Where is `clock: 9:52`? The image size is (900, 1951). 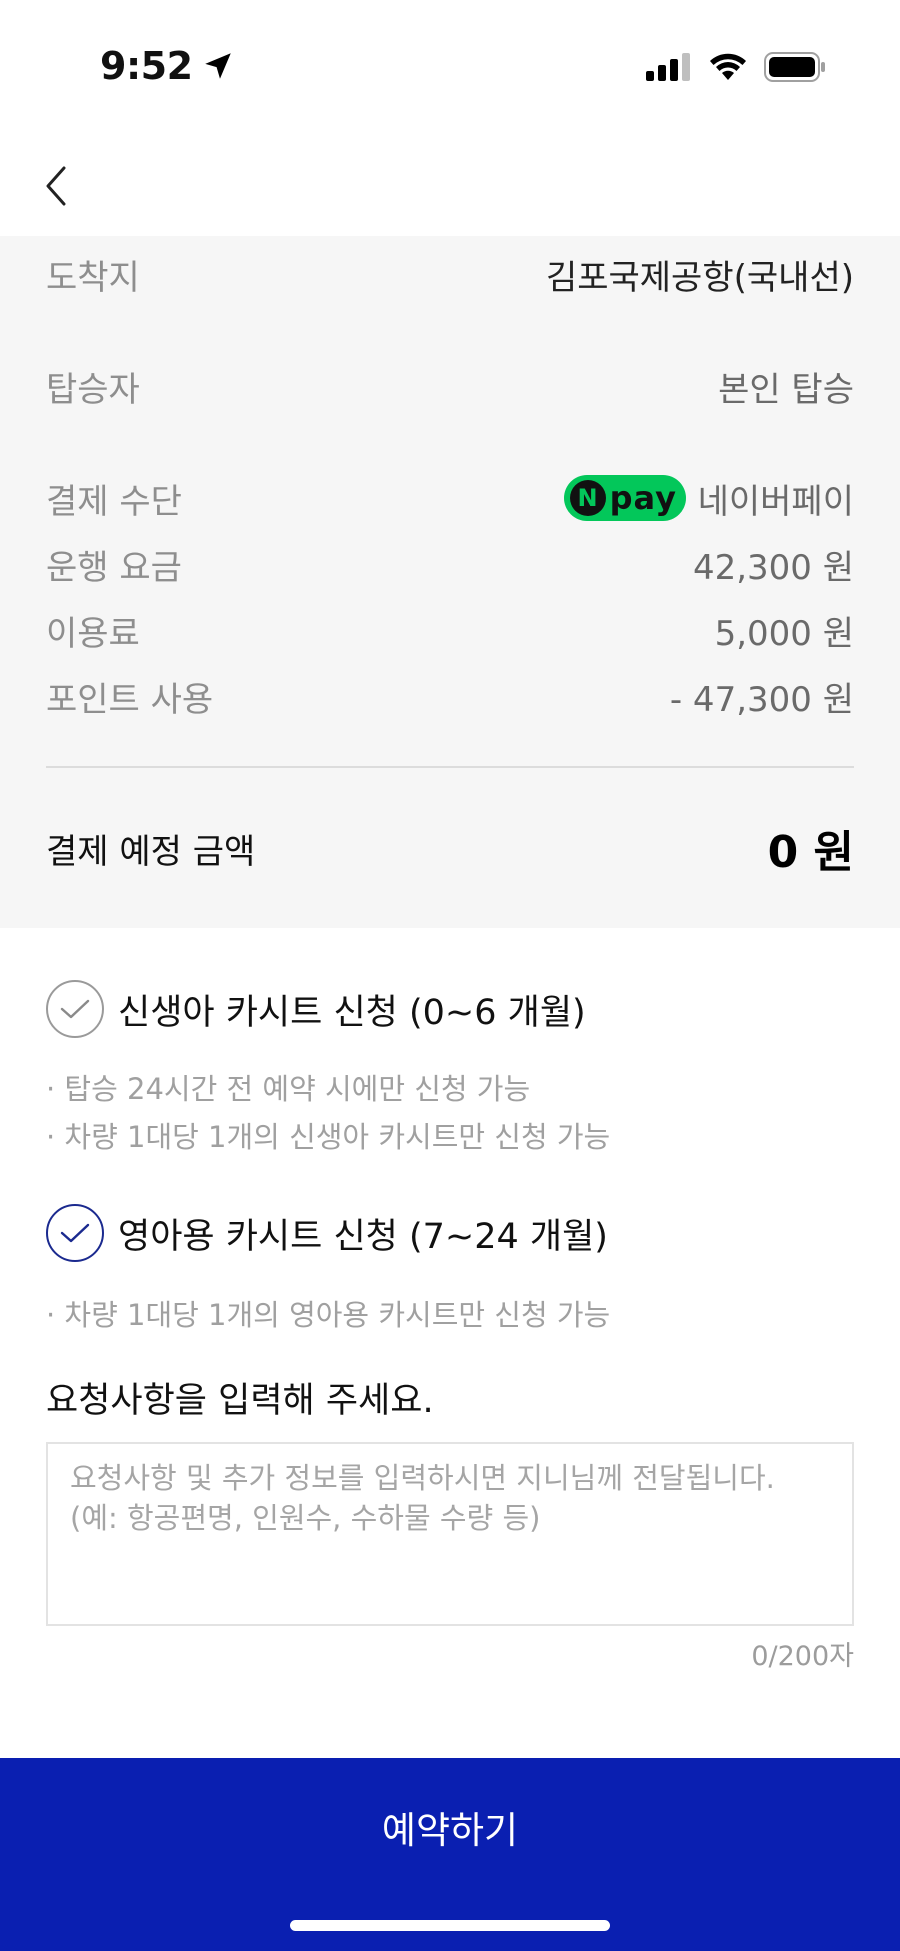 clock: 9:52 is located at coordinates (167, 66).